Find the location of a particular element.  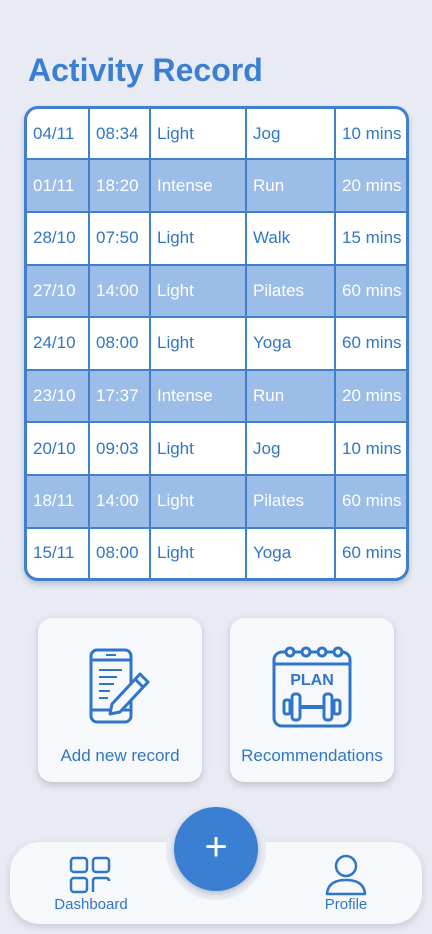

date-cell: 27/10 is located at coordinates (58, 291).